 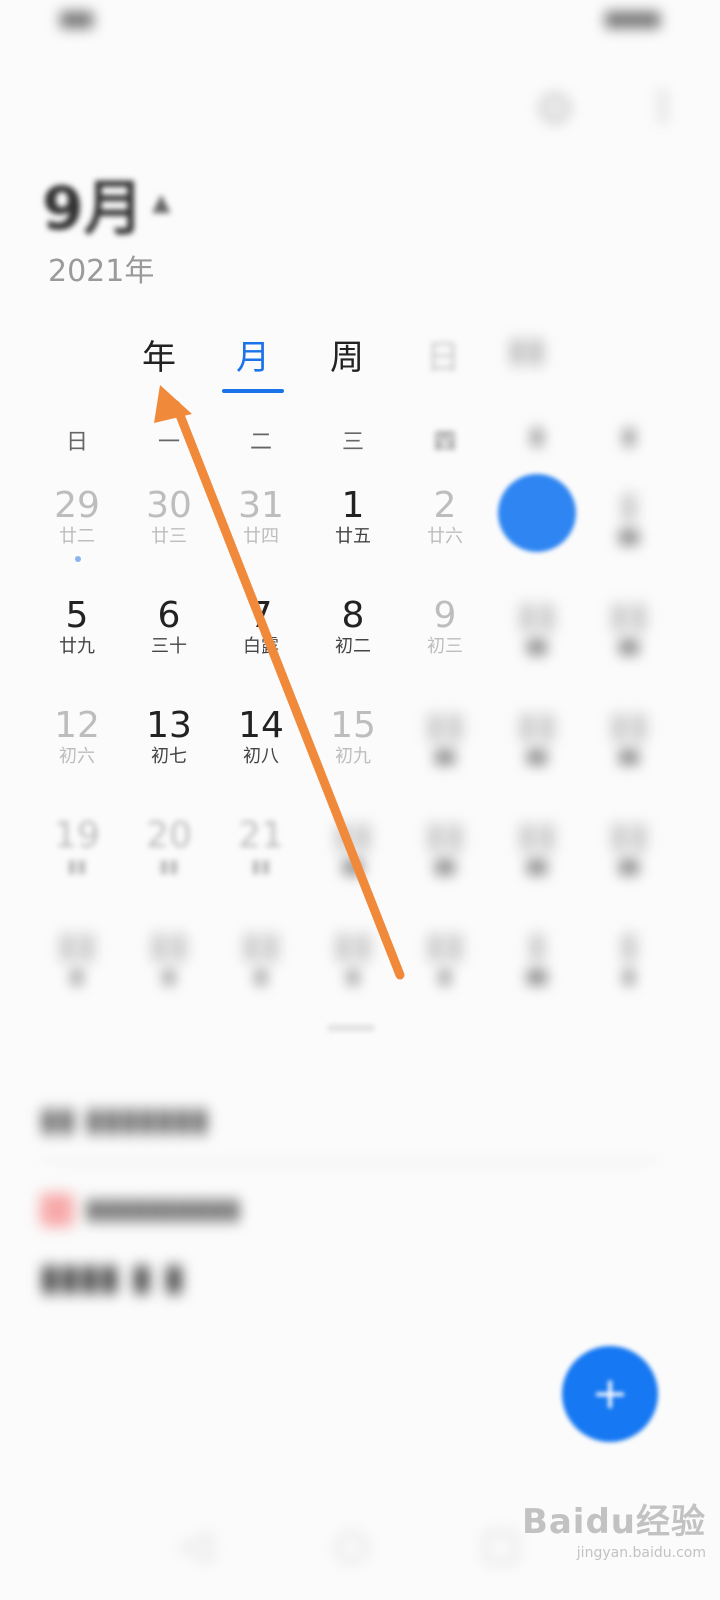 What do you see at coordinates (76, 442) in the screenshot?
I see `weekday-sun: 日` at bounding box center [76, 442].